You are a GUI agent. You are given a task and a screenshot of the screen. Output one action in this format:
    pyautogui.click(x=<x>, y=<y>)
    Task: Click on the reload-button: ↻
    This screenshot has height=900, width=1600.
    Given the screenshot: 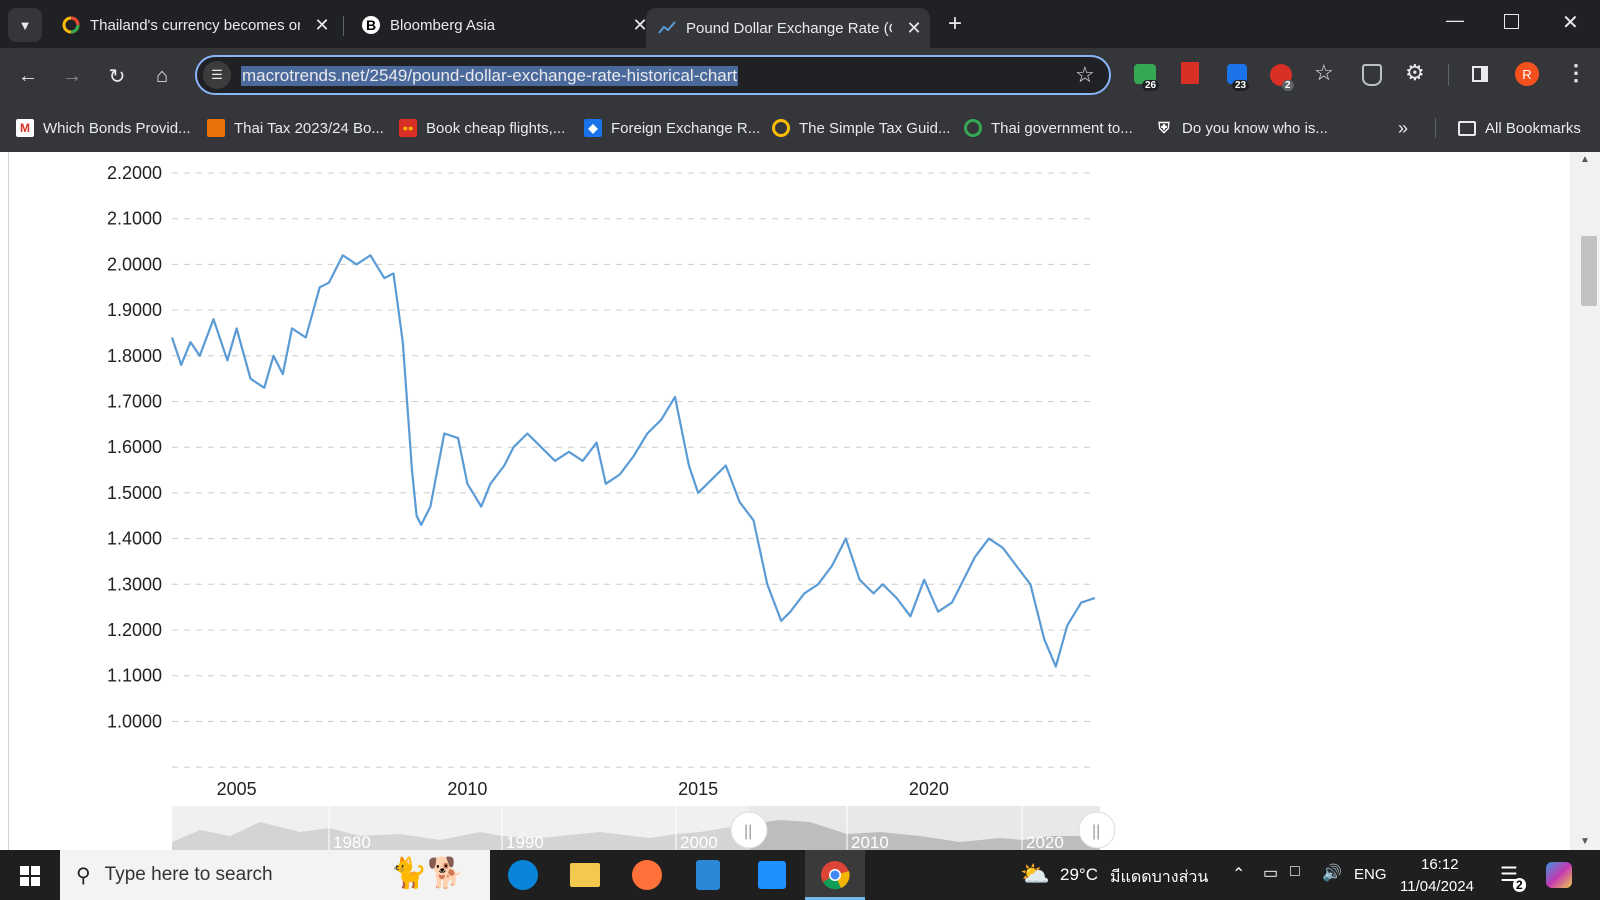 What is the action you would take?
    pyautogui.click(x=117, y=76)
    